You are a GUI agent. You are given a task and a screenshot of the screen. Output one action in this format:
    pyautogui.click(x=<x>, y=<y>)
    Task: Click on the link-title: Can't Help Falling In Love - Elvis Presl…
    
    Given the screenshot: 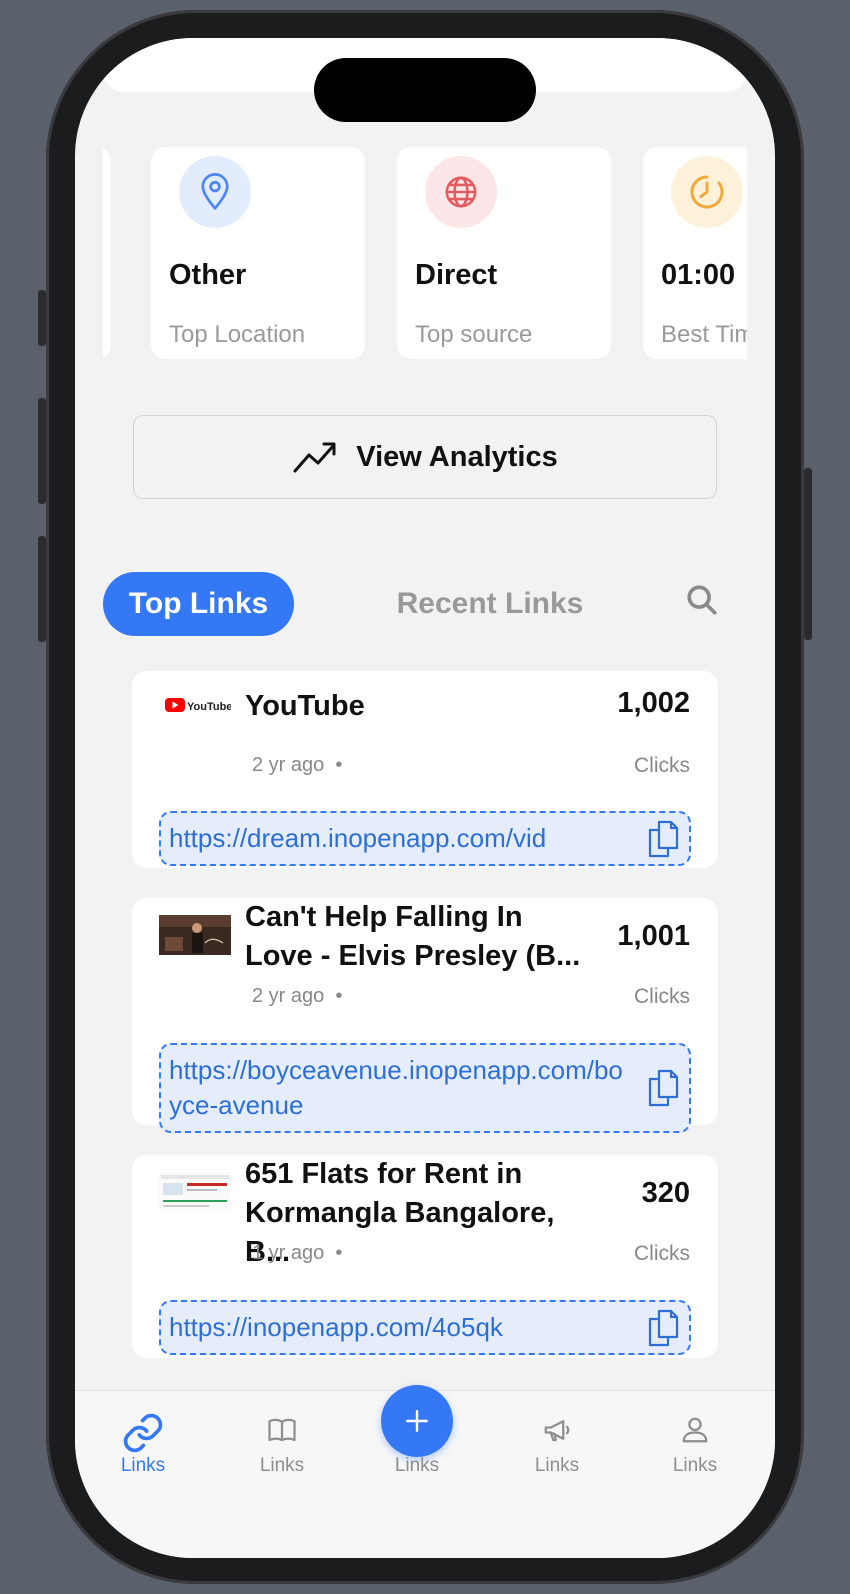 What is the action you would take?
    pyautogui.click(x=413, y=936)
    